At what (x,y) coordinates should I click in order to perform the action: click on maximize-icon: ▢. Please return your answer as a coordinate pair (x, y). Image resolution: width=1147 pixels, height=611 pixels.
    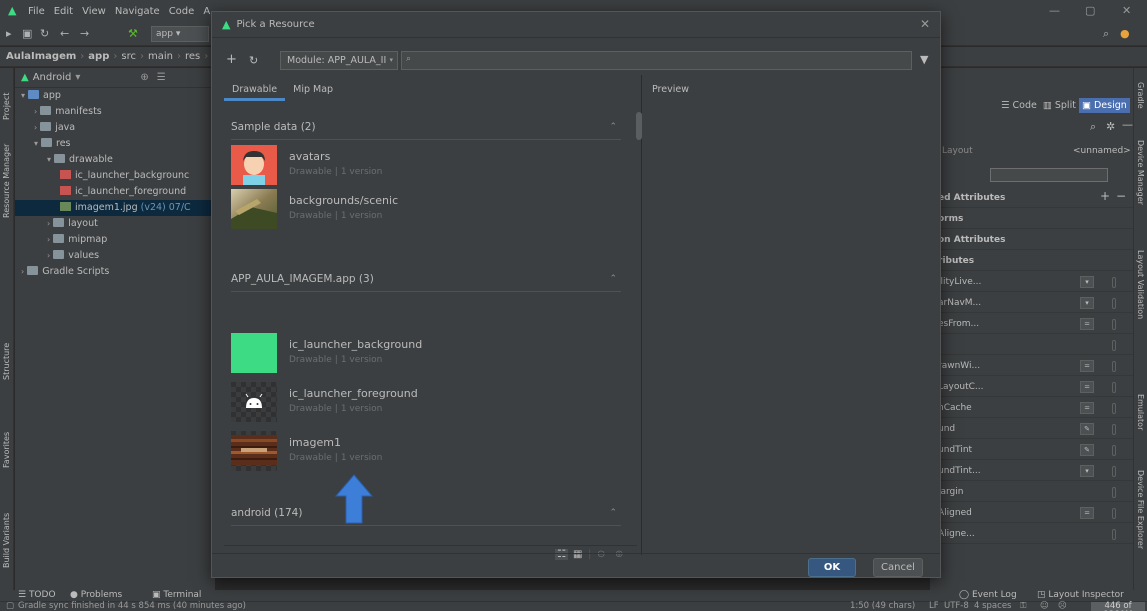
    Looking at the image, I should click on (1090, 10).